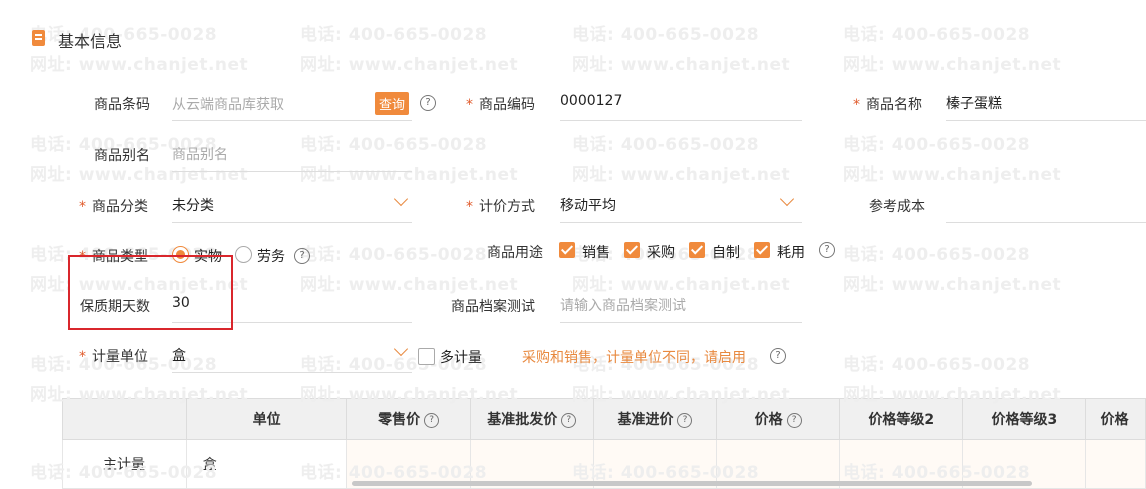  What do you see at coordinates (122, 105) in the screenshot?
I see `barcode-label: 商品条码` at bounding box center [122, 105].